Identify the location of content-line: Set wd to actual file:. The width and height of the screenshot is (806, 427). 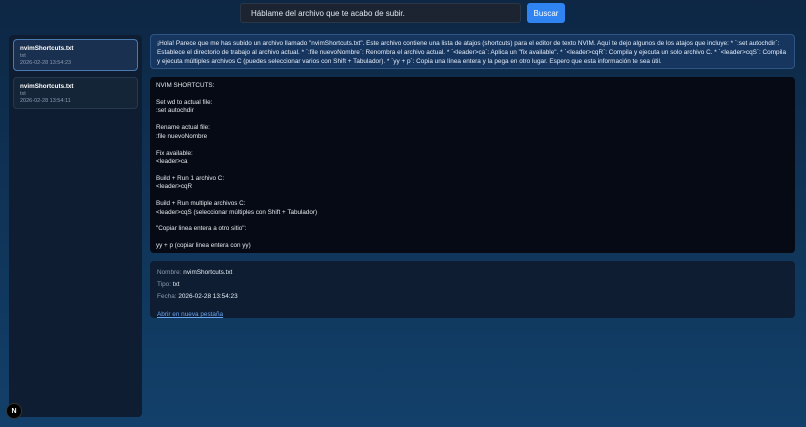
(184, 102).